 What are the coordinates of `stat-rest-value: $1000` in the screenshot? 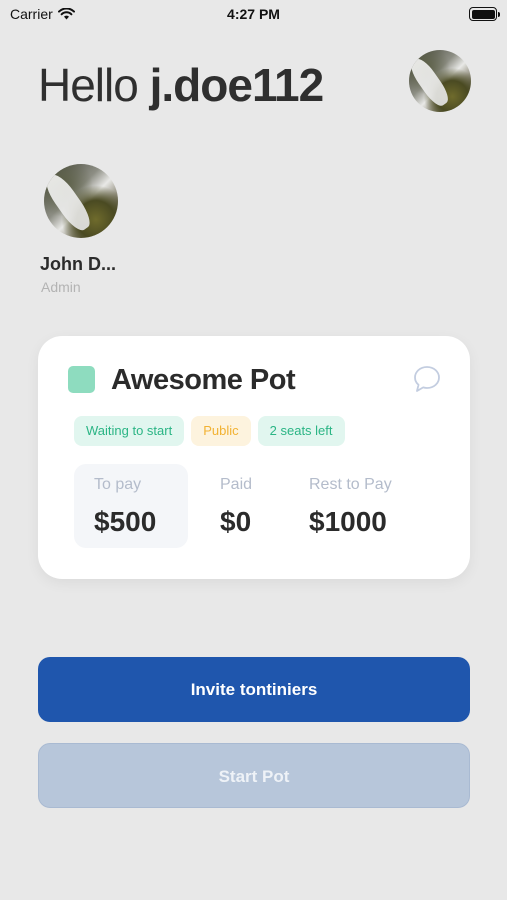 It's located at (348, 521).